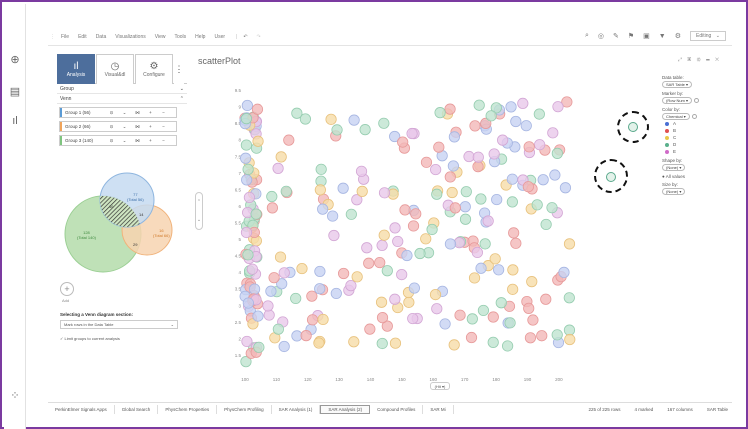  Describe the element at coordinates (124, 127) in the screenshot. I see `chevron-down-icon: ⌄` at that location.